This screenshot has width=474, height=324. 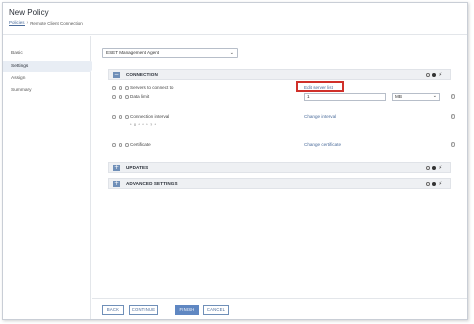 What do you see at coordinates (116, 75) in the screenshot?
I see `collapse-icon: −` at bounding box center [116, 75].